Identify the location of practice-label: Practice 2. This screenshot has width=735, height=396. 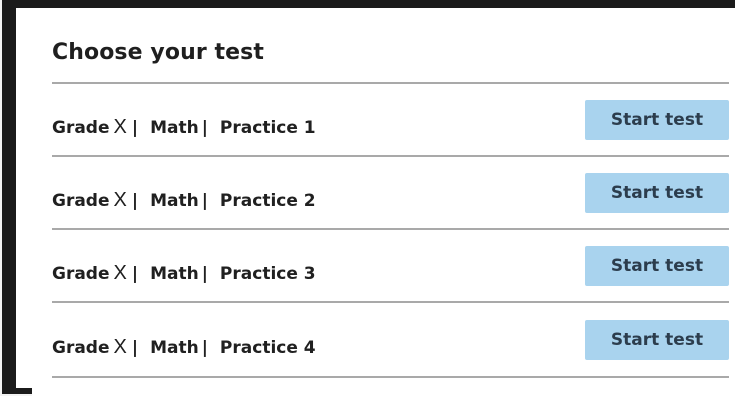
(267, 201).